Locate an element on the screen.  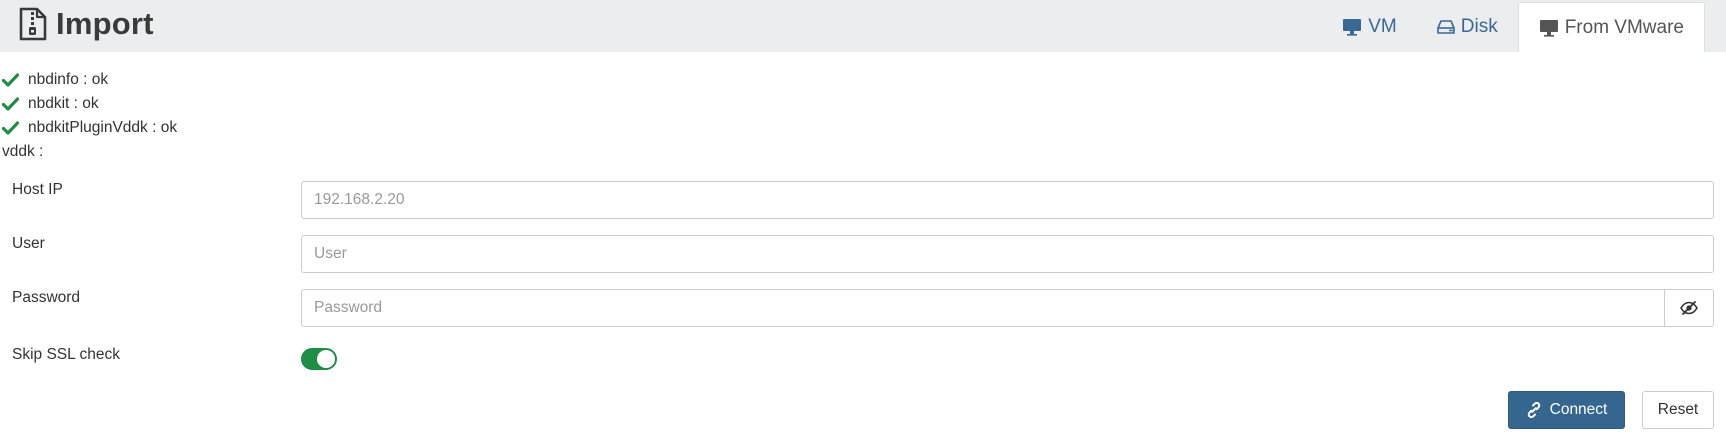
connect-button: Connect is located at coordinates (1566, 410).